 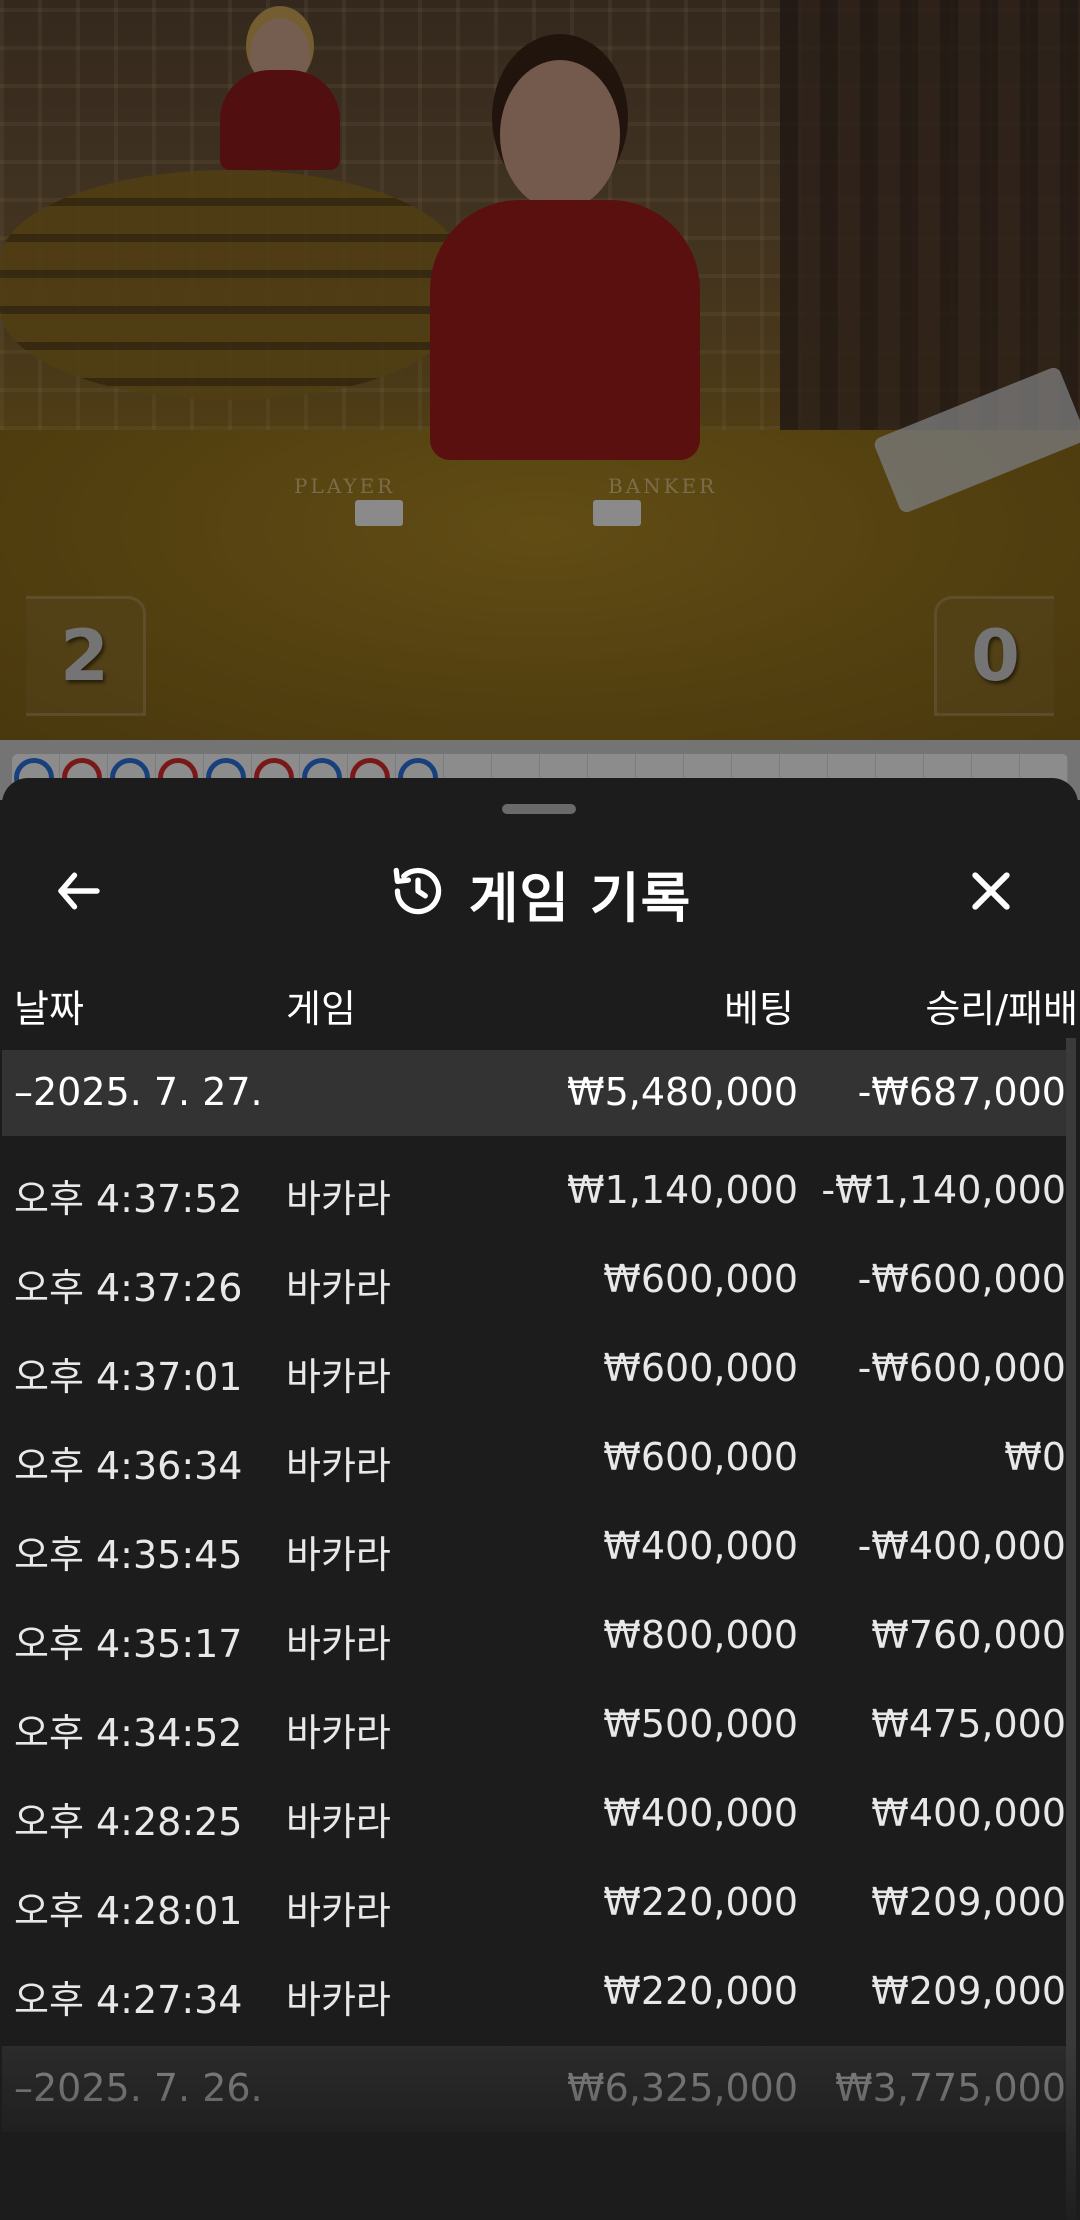 I want to click on history-row: 오후 4:35:17 바카라 ₩800,000 ₩760,000, so click(x=534, y=1637).